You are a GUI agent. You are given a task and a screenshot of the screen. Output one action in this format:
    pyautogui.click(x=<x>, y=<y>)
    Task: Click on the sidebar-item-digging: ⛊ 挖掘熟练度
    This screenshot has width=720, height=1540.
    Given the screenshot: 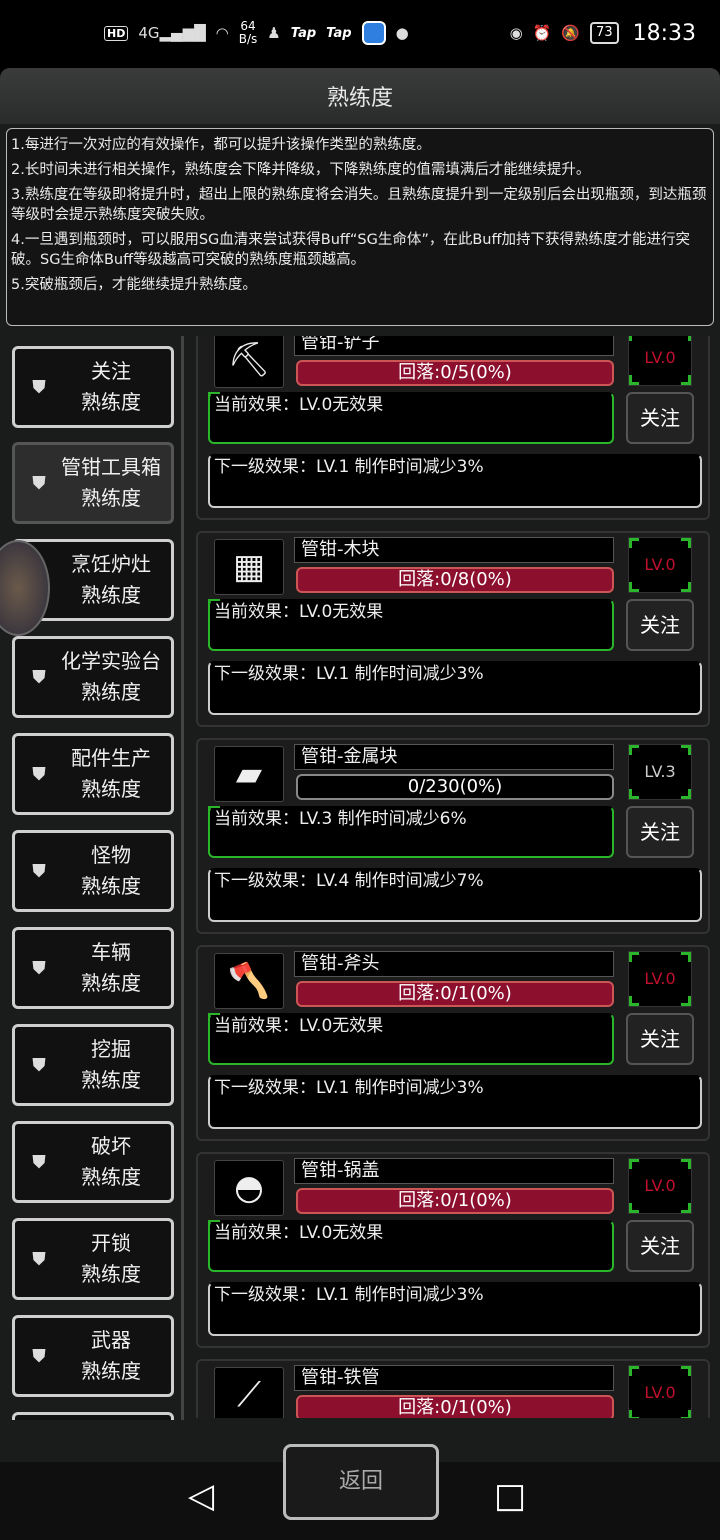 What is the action you would take?
    pyautogui.click(x=93, y=1065)
    